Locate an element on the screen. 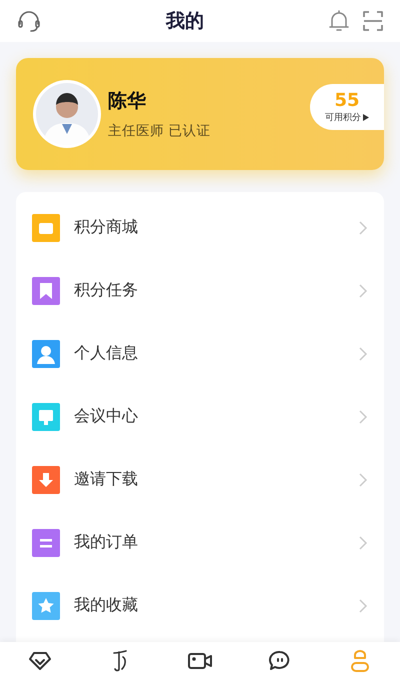 The height and width of the screenshot is (680, 400). menu-label: 我的订单 is located at coordinates (106, 542).